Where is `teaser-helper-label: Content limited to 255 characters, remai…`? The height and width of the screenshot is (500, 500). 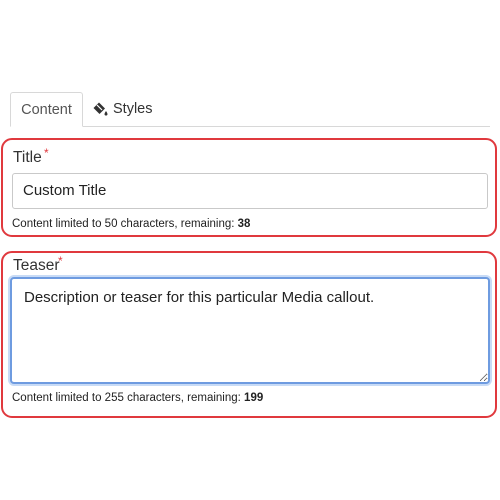
teaser-helper-label: Content limited to 255 characters, remai… is located at coordinates (128, 398).